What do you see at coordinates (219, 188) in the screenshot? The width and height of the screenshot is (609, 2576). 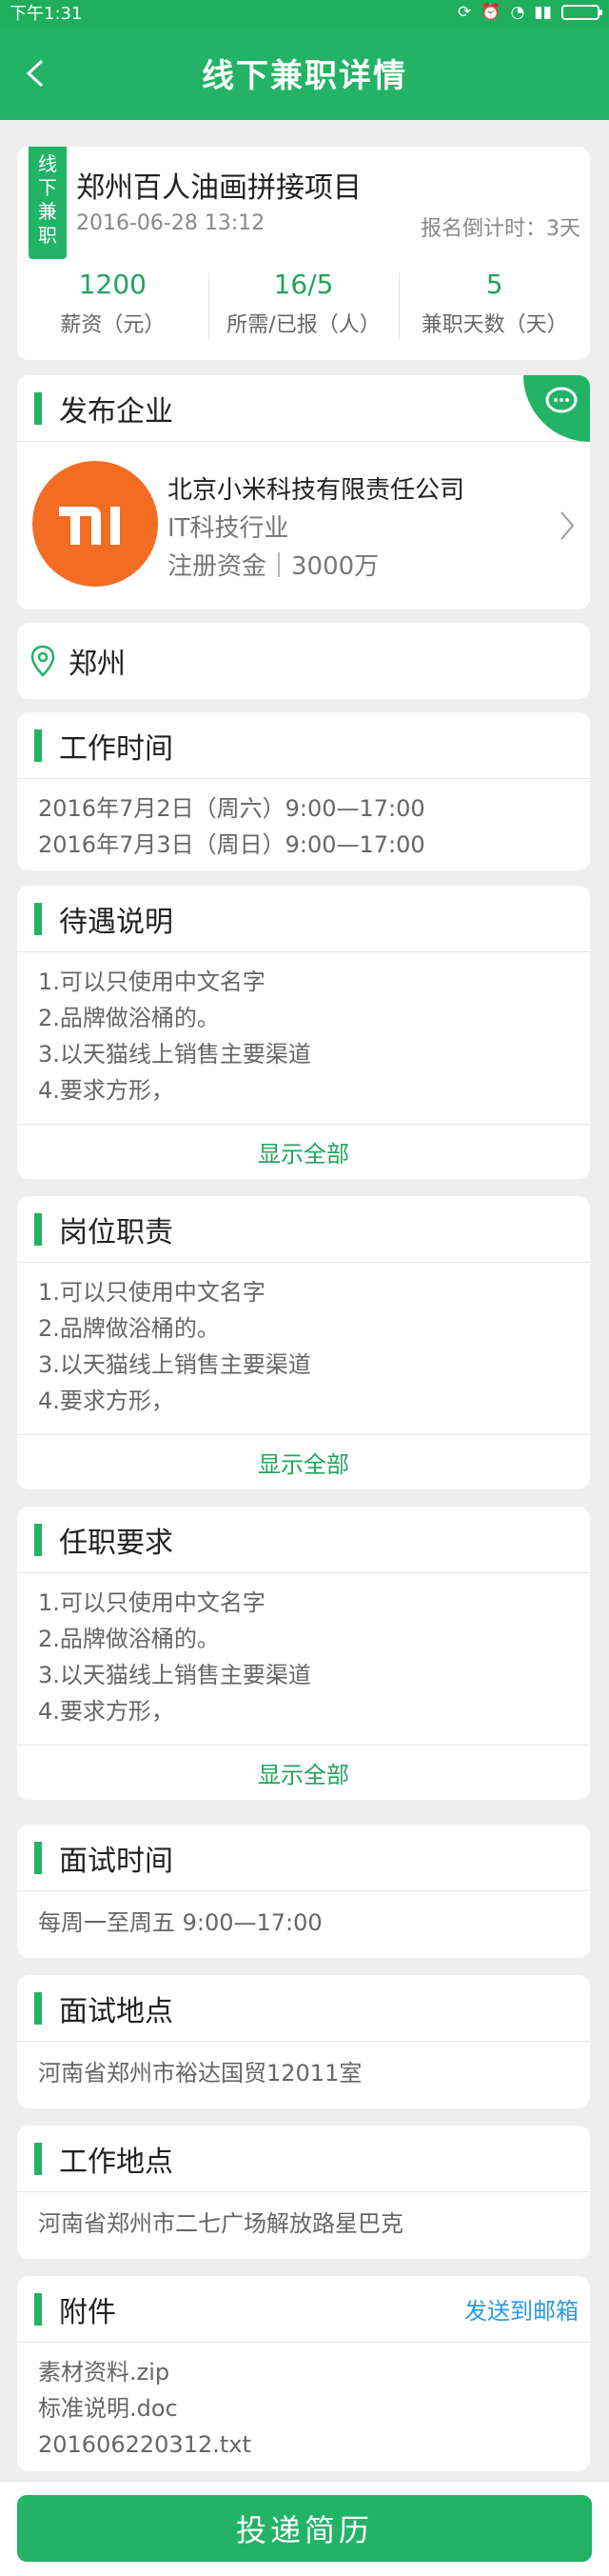 I see `job-title: 郑州百人油画拼接项目` at bounding box center [219, 188].